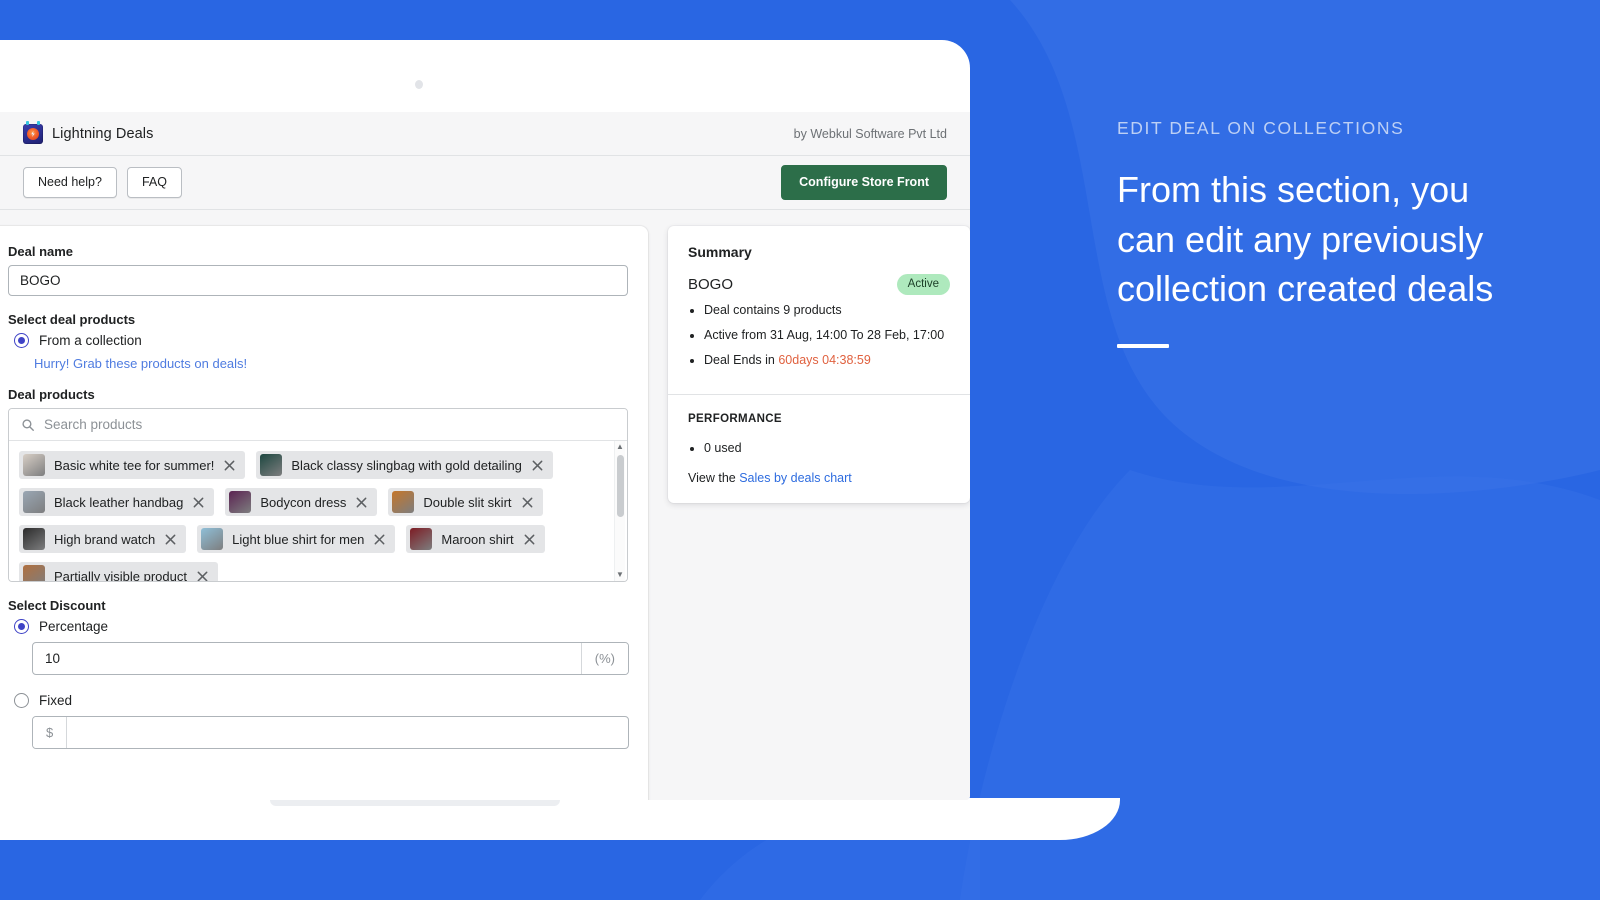  Describe the element at coordinates (331, 363) in the screenshot. I see `hurry-grab-deals-link: Hurry! Grab these products on deals!` at that location.